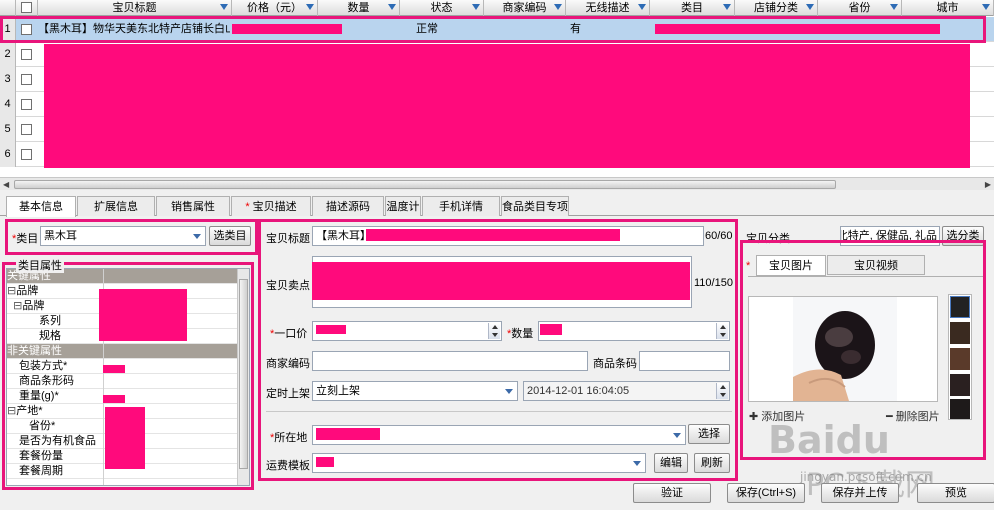  Describe the element at coordinates (766, 493) in the screenshot. I see `save-button: 保存(Ctrl+S)` at that location.